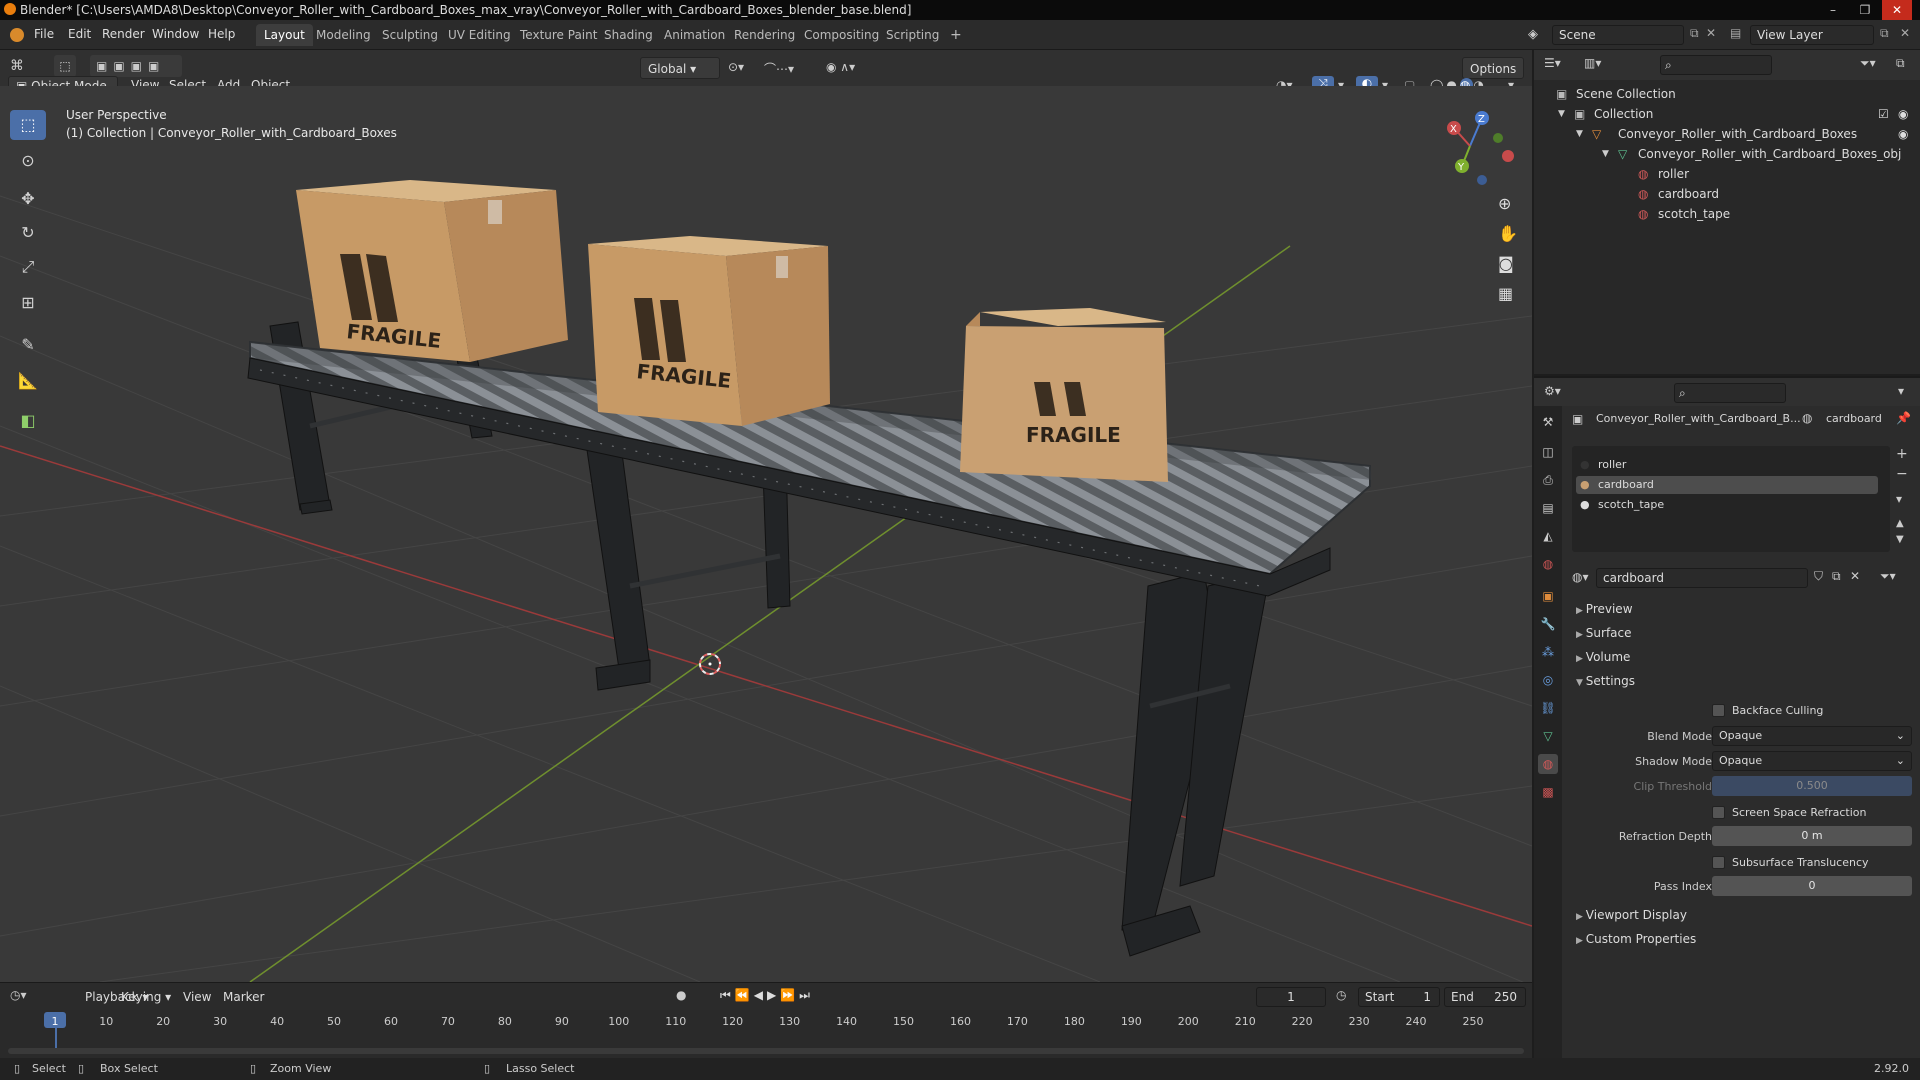 The image size is (1920, 1080). I want to click on pass-index-field: 0, so click(1812, 886).